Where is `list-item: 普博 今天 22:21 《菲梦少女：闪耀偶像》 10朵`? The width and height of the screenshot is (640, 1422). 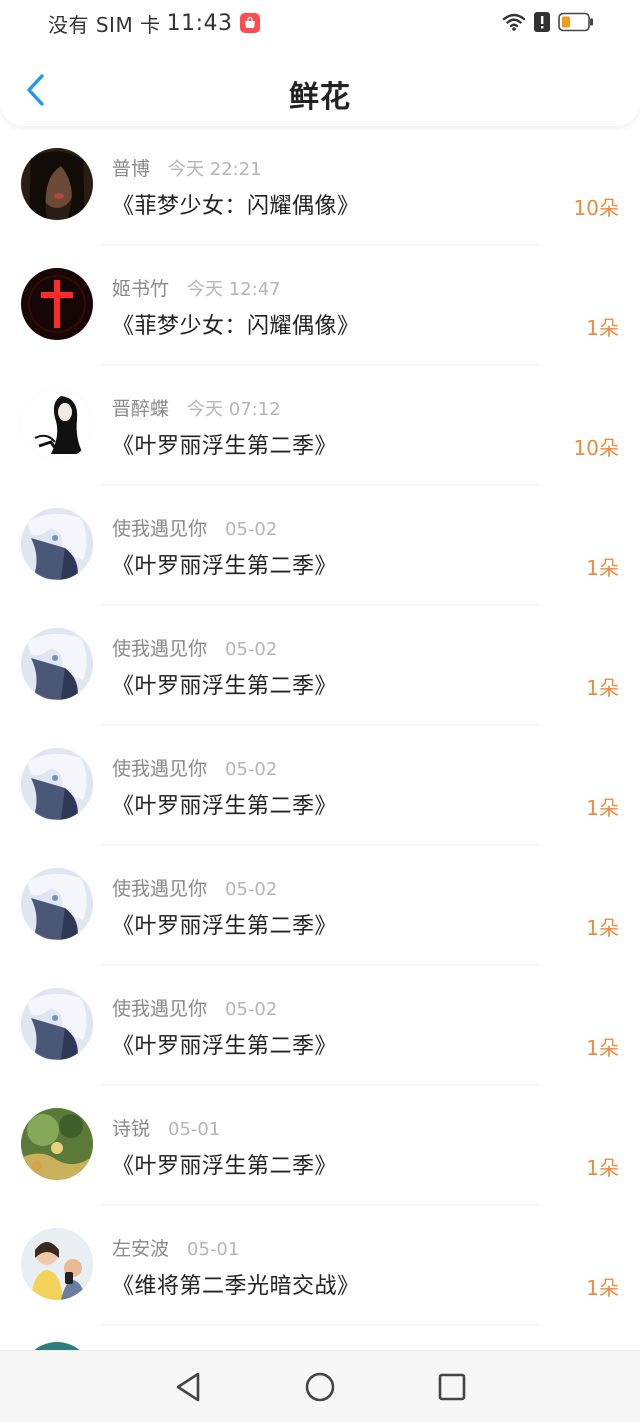
list-item: 普博 今天 22:21 《菲梦少女：闪耀偶像》 10朵 is located at coordinates (320, 186).